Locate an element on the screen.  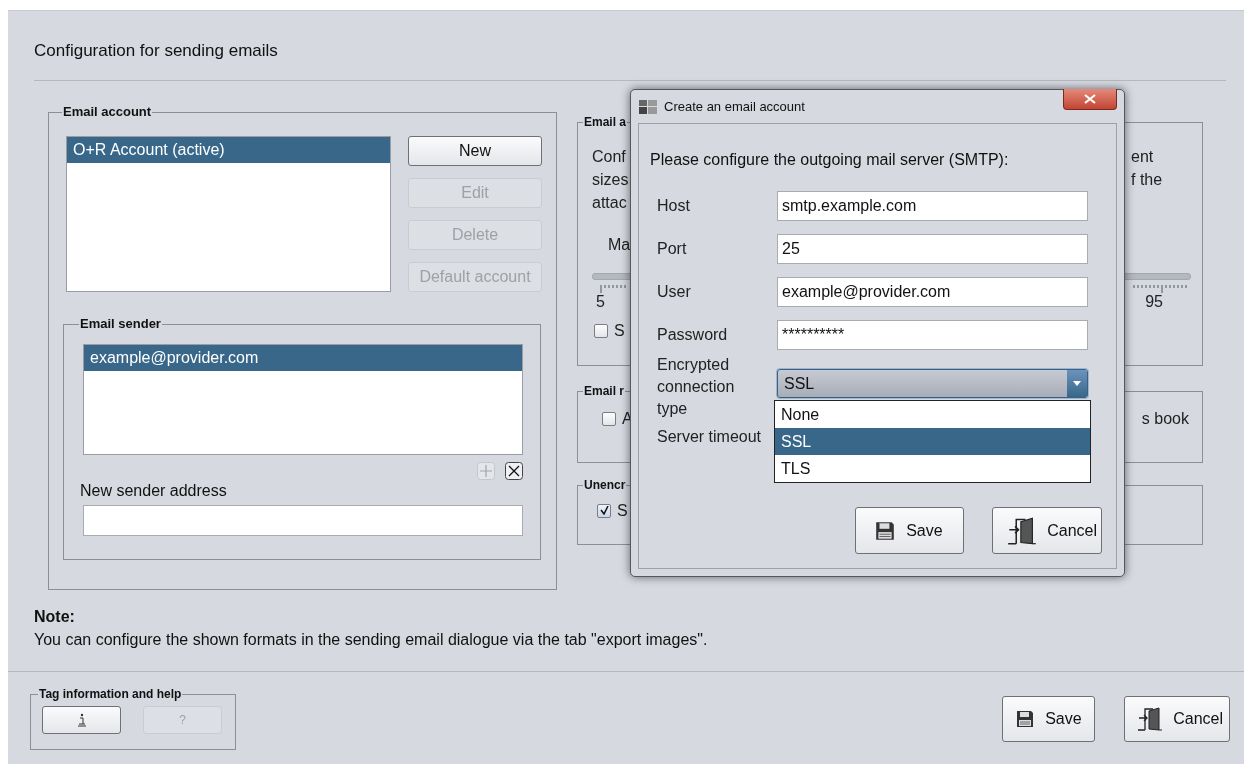
slider-label: Ma is located at coordinates (619, 245).